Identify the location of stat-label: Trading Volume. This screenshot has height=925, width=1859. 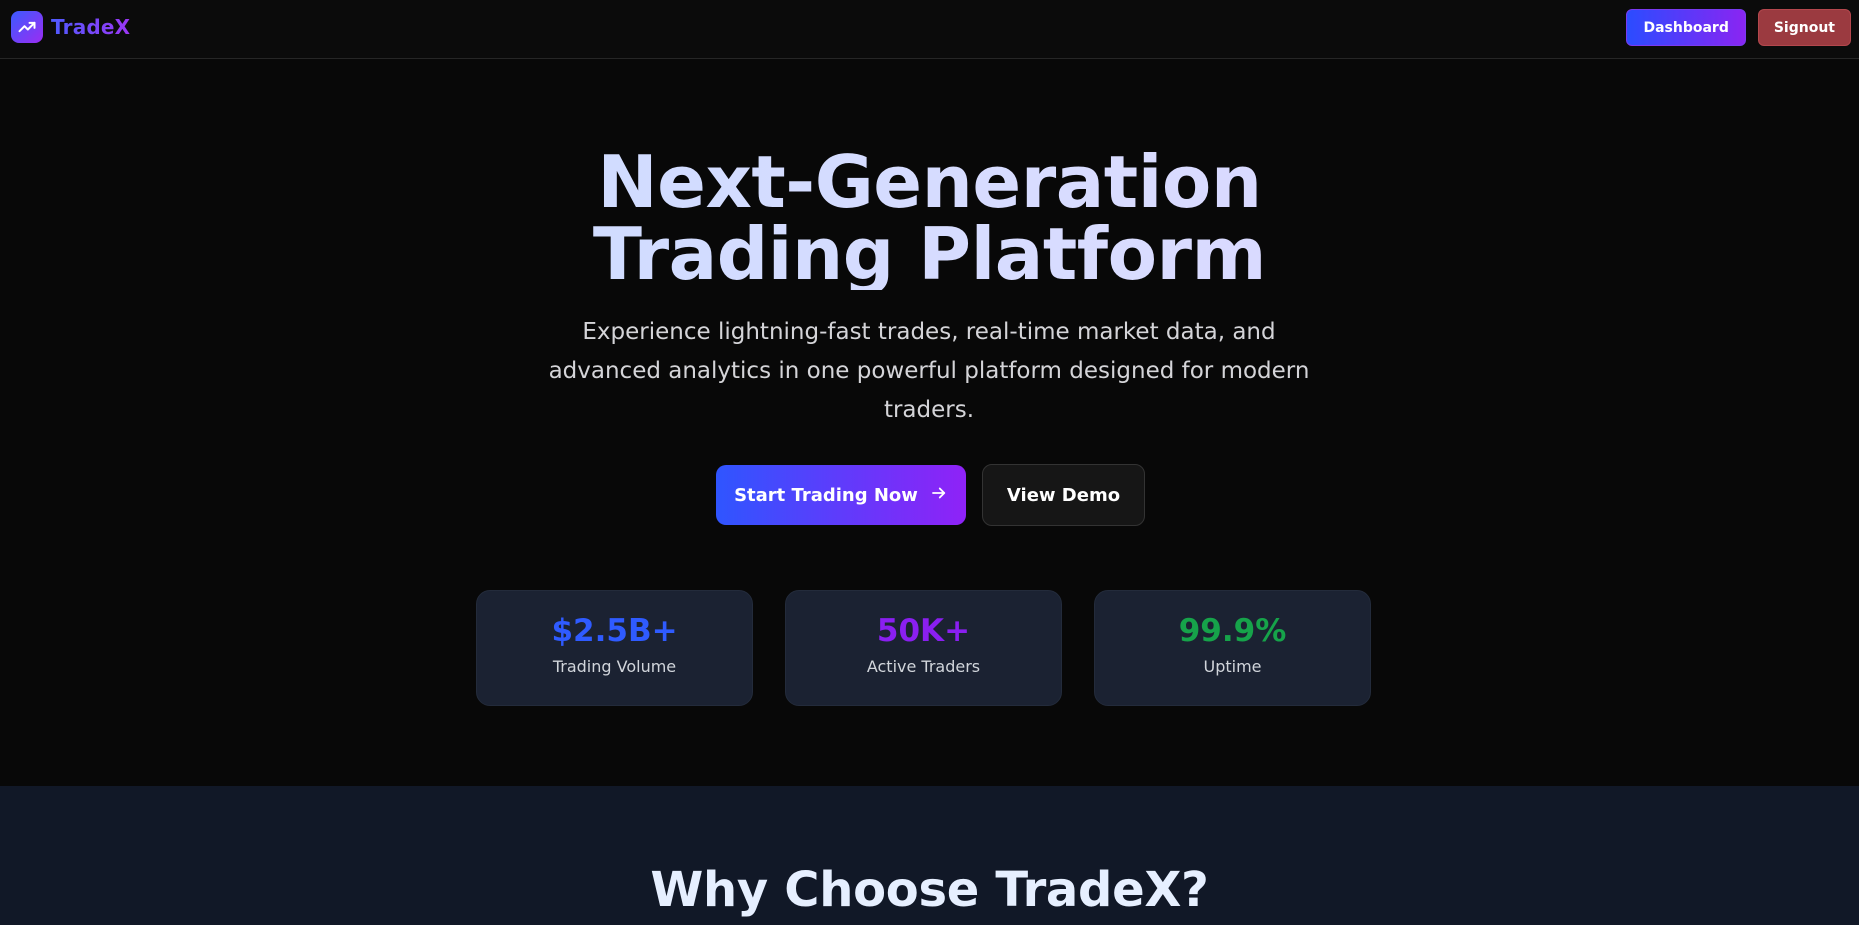
(614, 666).